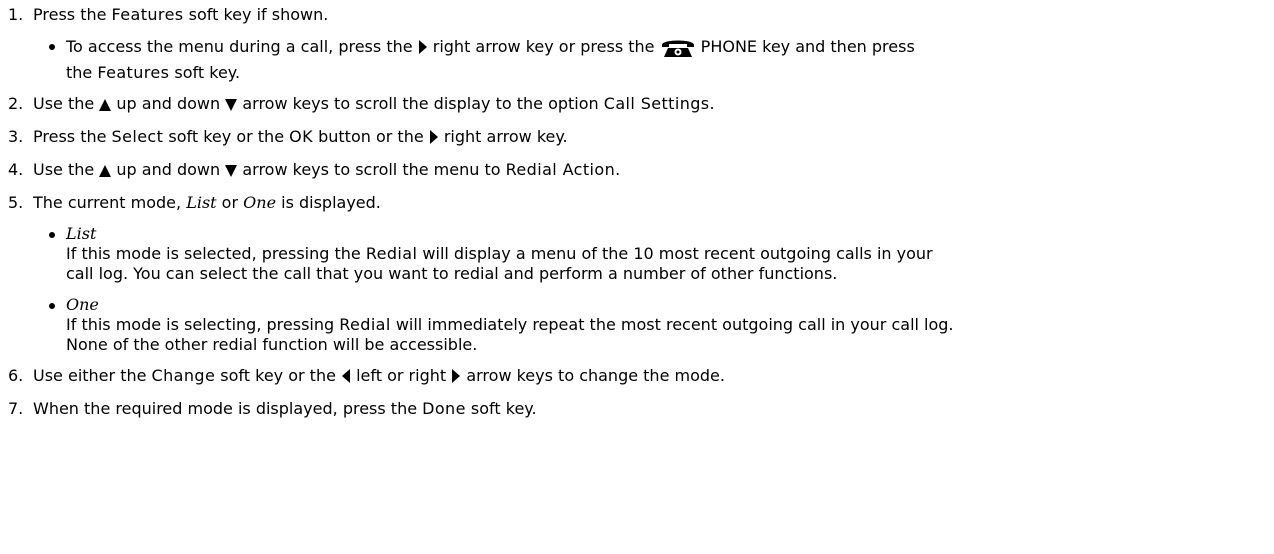  I want to click on option-list-name: List, so click(201, 202).